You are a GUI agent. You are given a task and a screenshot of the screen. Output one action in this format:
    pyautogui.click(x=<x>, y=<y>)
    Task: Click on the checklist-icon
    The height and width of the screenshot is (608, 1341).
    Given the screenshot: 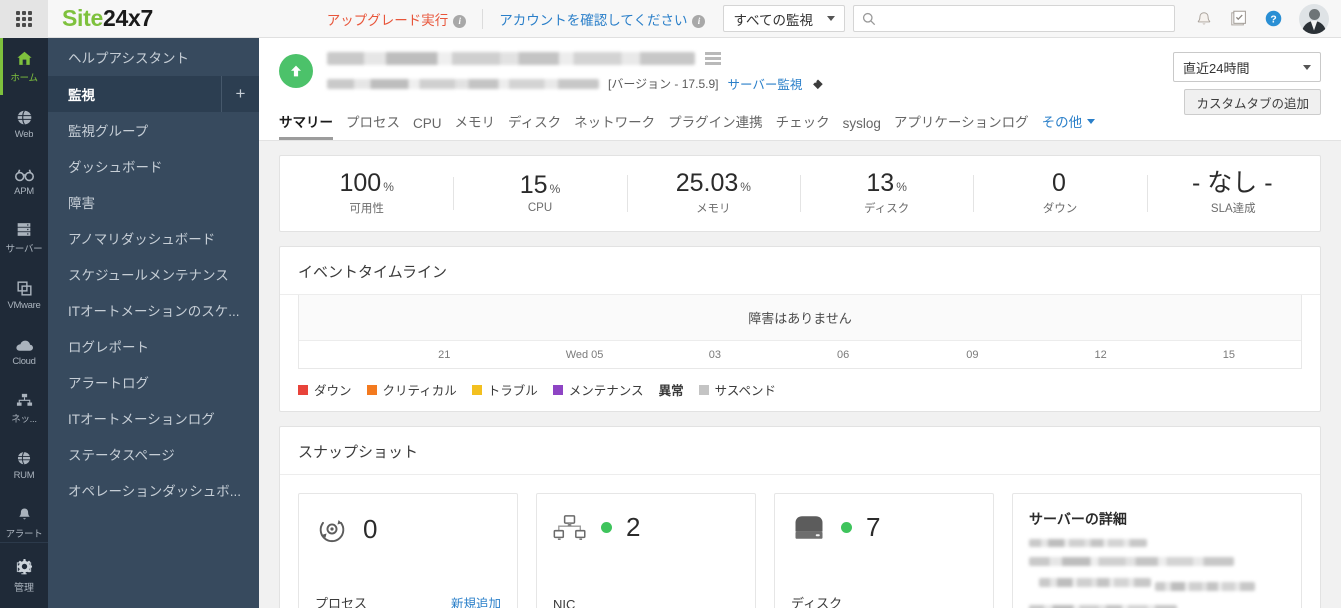 What is the action you would take?
    pyautogui.click(x=1238, y=18)
    